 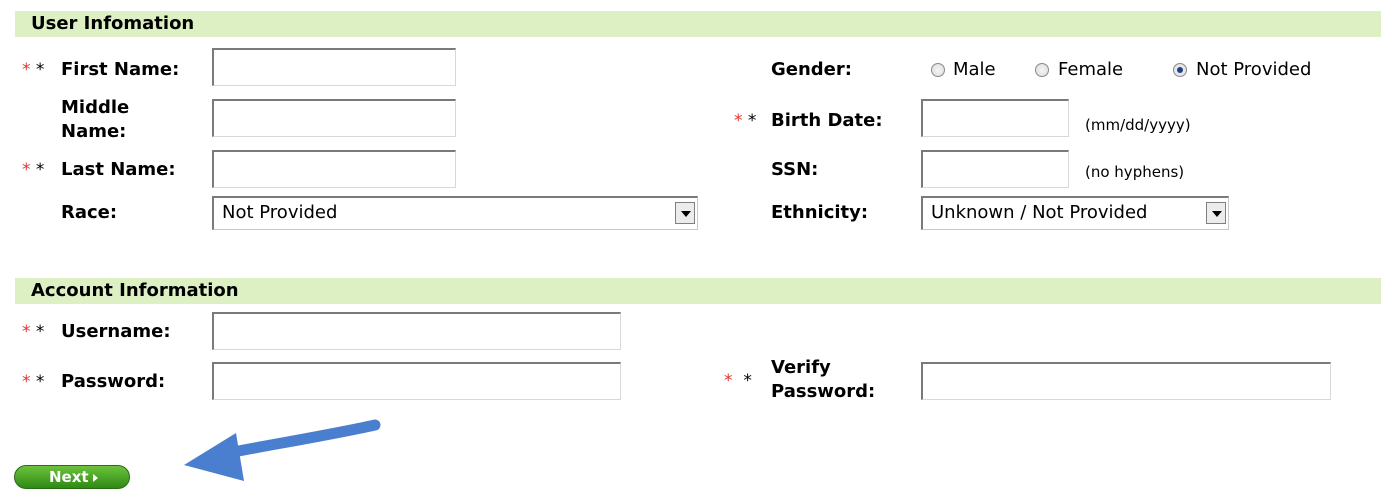 I want to click on verify-password-label-line1: Verify, so click(x=801, y=367).